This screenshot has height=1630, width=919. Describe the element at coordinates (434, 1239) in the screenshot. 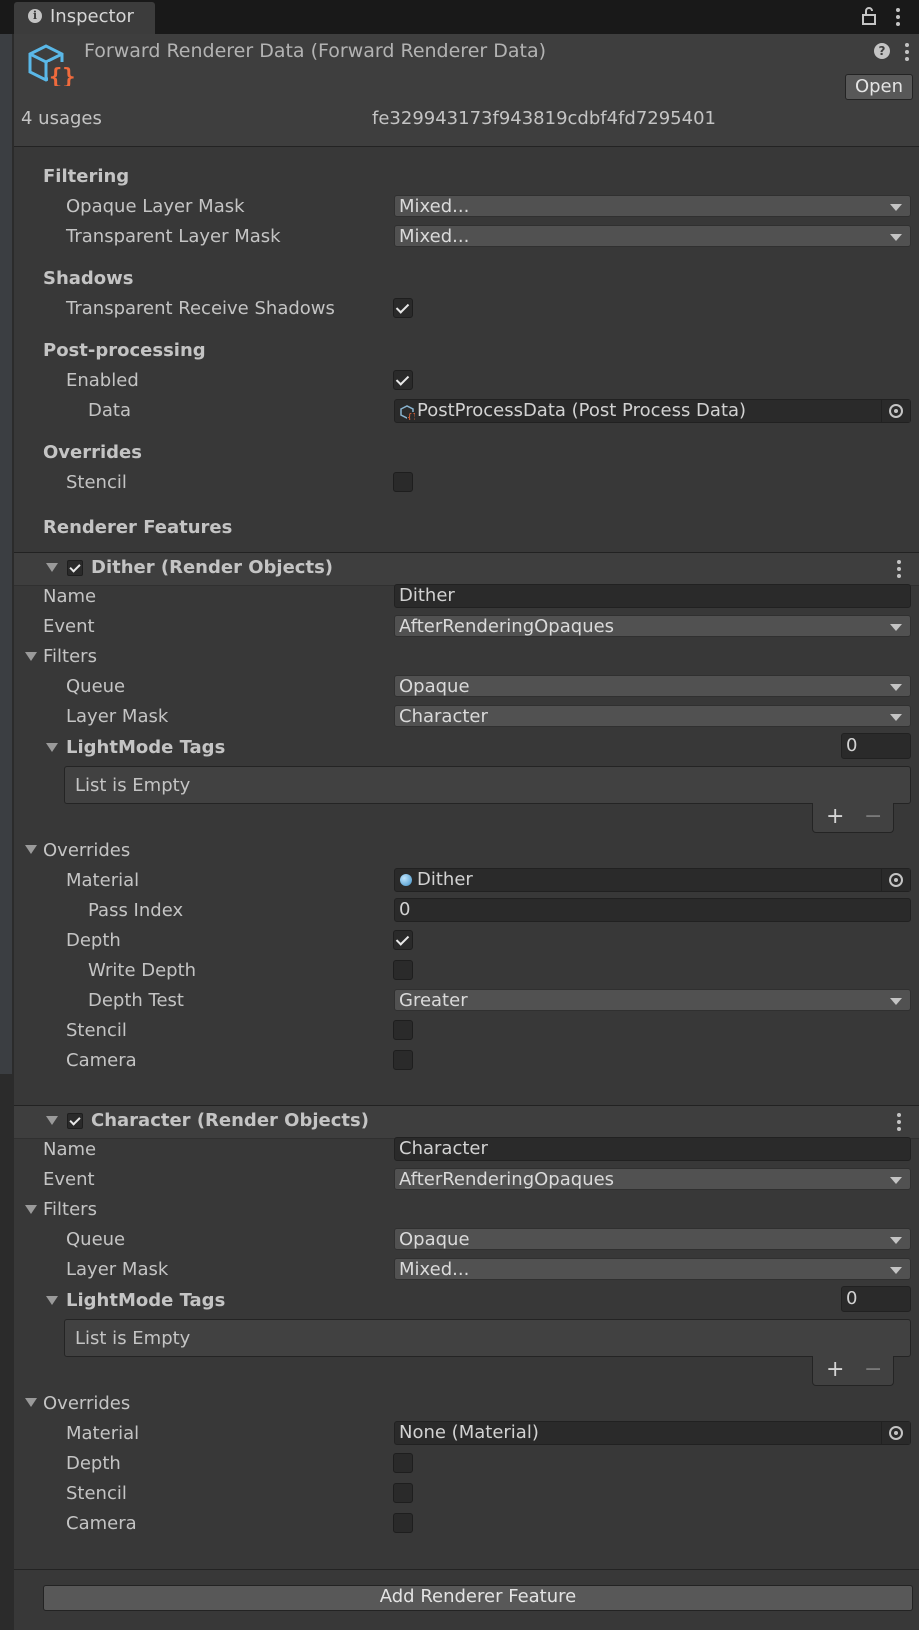

I see `queue-value: Opaque` at that location.